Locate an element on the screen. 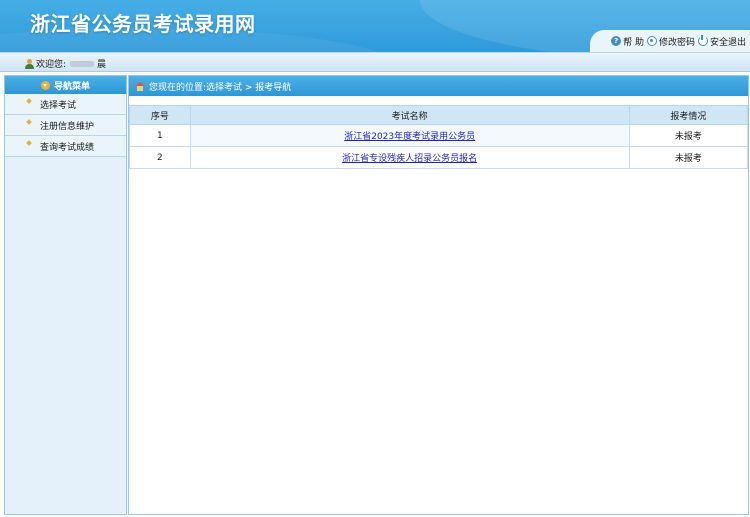  home-icon is located at coordinates (140, 86).